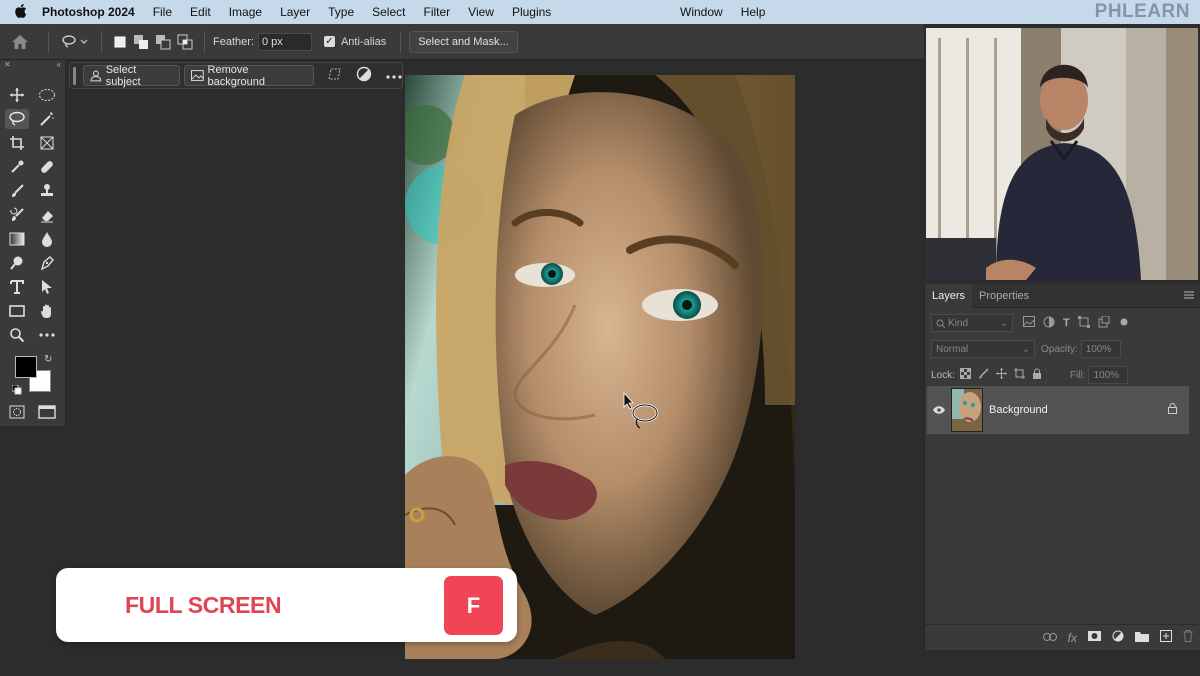  What do you see at coordinates (47, 143) in the screenshot?
I see `frame-tool-icon` at bounding box center [47, 143].